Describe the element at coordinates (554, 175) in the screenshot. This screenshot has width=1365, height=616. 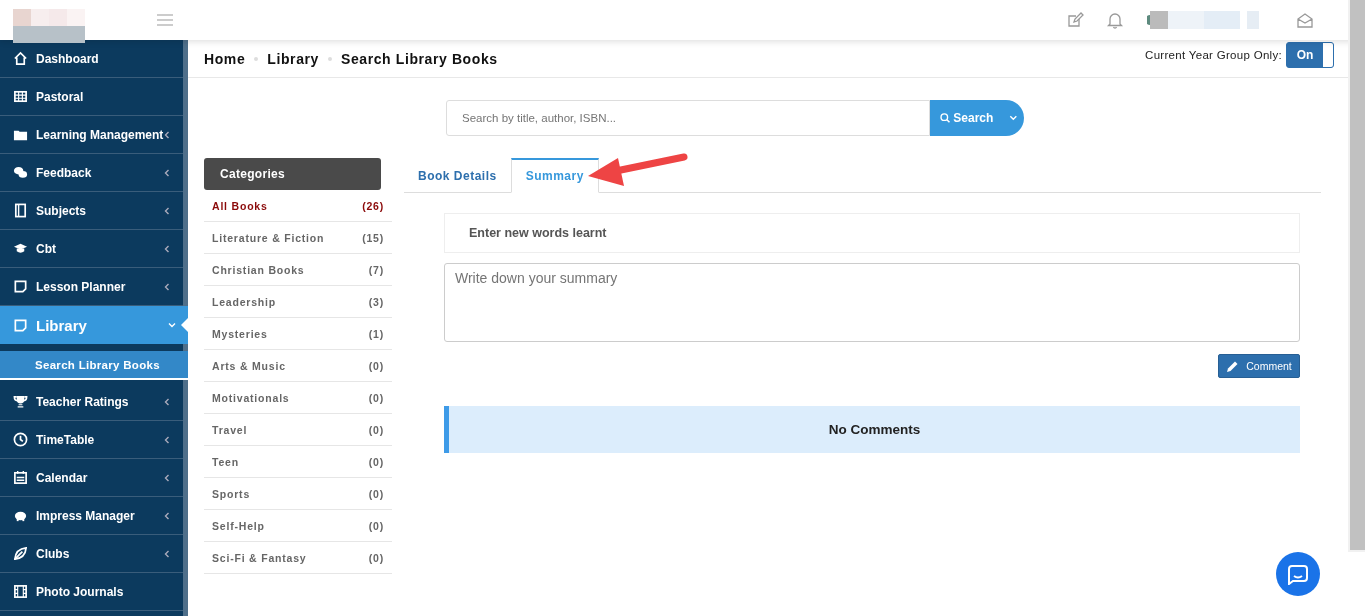
I see `tab: Summary` at that location.